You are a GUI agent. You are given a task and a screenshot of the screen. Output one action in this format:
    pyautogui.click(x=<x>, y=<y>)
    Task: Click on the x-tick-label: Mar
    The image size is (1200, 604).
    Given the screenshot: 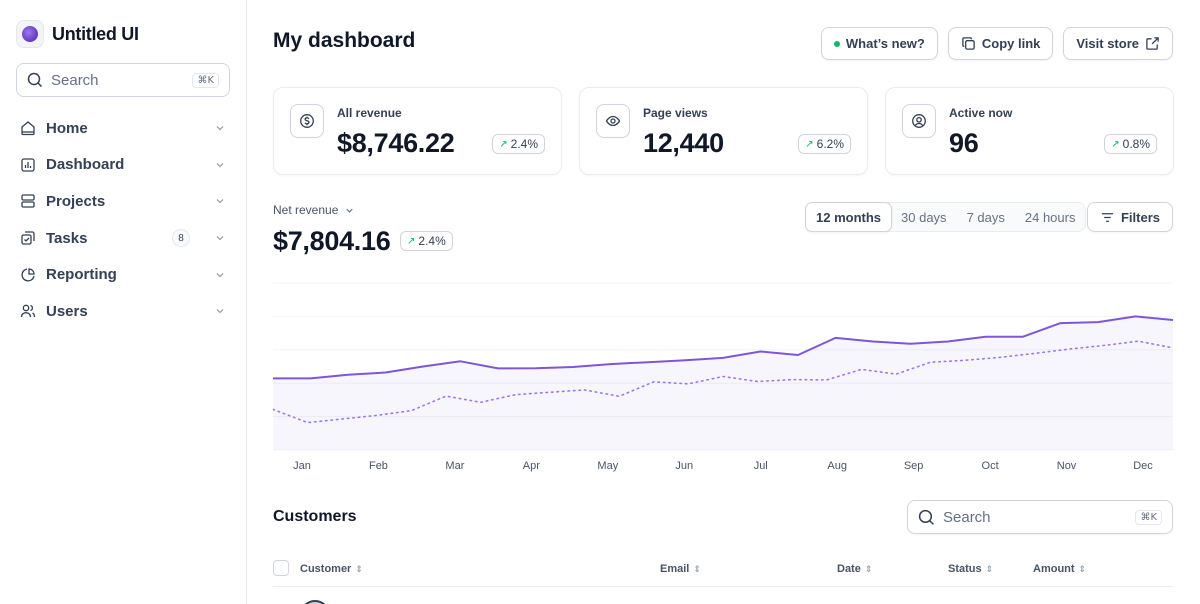 What is the action you would take?
    pyautogui.click(x=454, y=466)
    